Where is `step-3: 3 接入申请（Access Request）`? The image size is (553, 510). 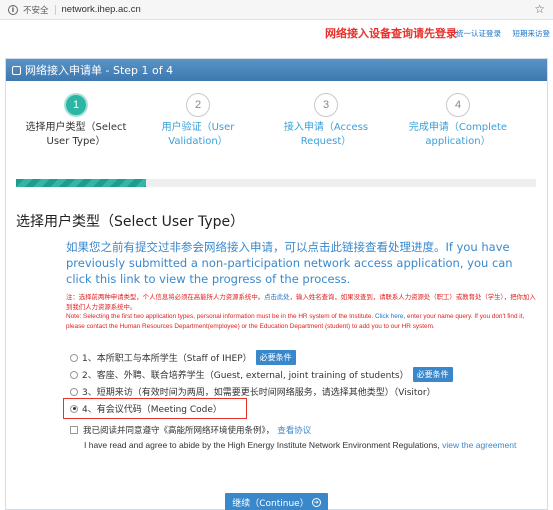 step-3: 3 接入申请（Access Request） is located at coordinates (326, 121).